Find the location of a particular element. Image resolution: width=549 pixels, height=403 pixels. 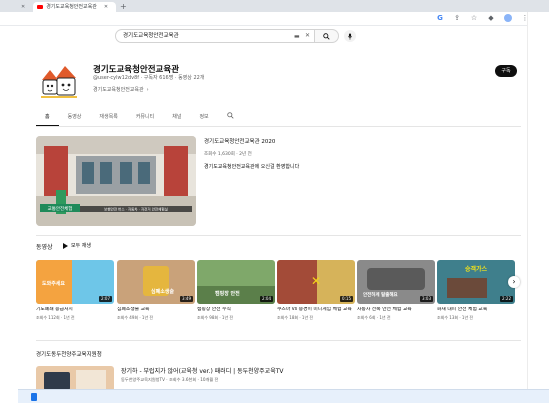

extension-icon: ◆ is located at coordinates (491, 18).